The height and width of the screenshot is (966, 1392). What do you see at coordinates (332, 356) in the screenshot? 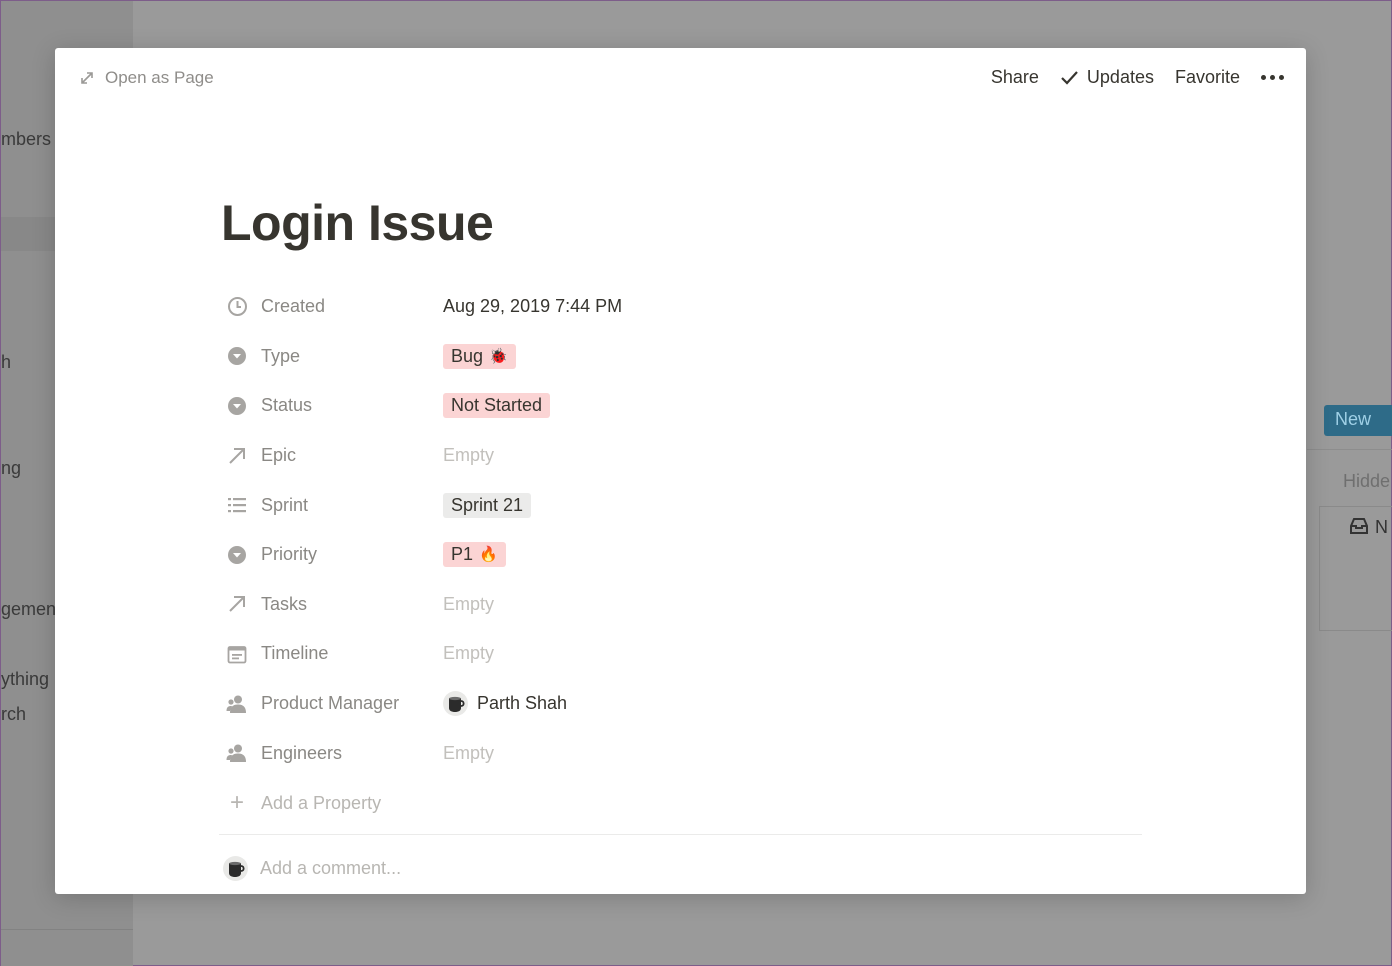
I see `property-label-type: Type` at bounding box center [332, 356].